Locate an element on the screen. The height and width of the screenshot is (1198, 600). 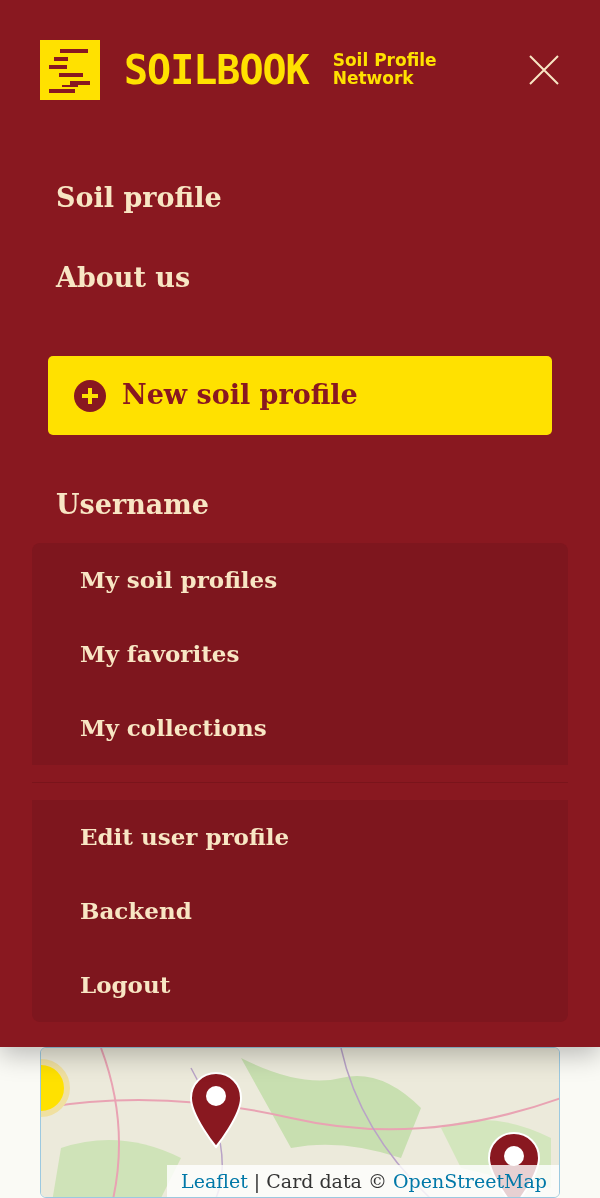
attribution-link: OpenStreetMap is located at coordinates (469, 1180).